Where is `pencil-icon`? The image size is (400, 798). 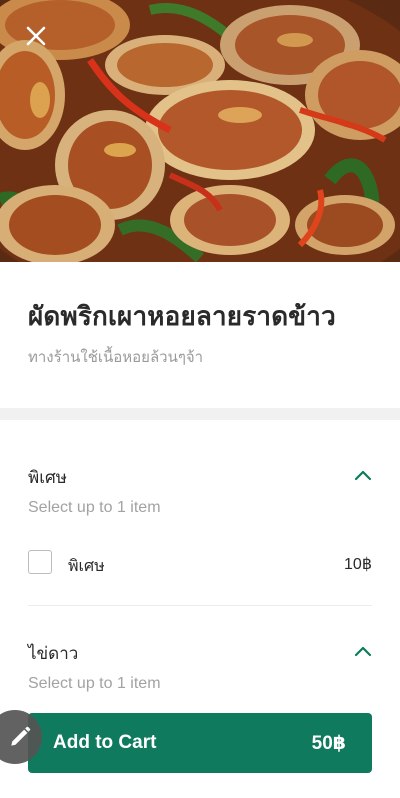
pencil-icon is located at coordinates (21, 736).